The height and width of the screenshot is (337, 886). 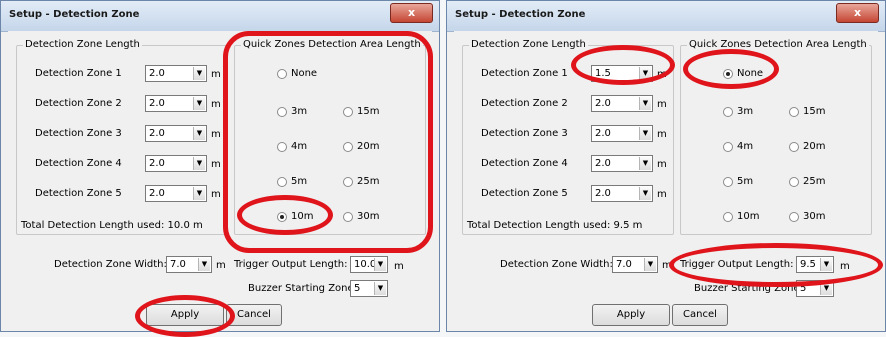 What do you see at coordinates (700, 315) in the screenshot?
I see `cancel-button: Cancel` at bounding box center [700, 315].